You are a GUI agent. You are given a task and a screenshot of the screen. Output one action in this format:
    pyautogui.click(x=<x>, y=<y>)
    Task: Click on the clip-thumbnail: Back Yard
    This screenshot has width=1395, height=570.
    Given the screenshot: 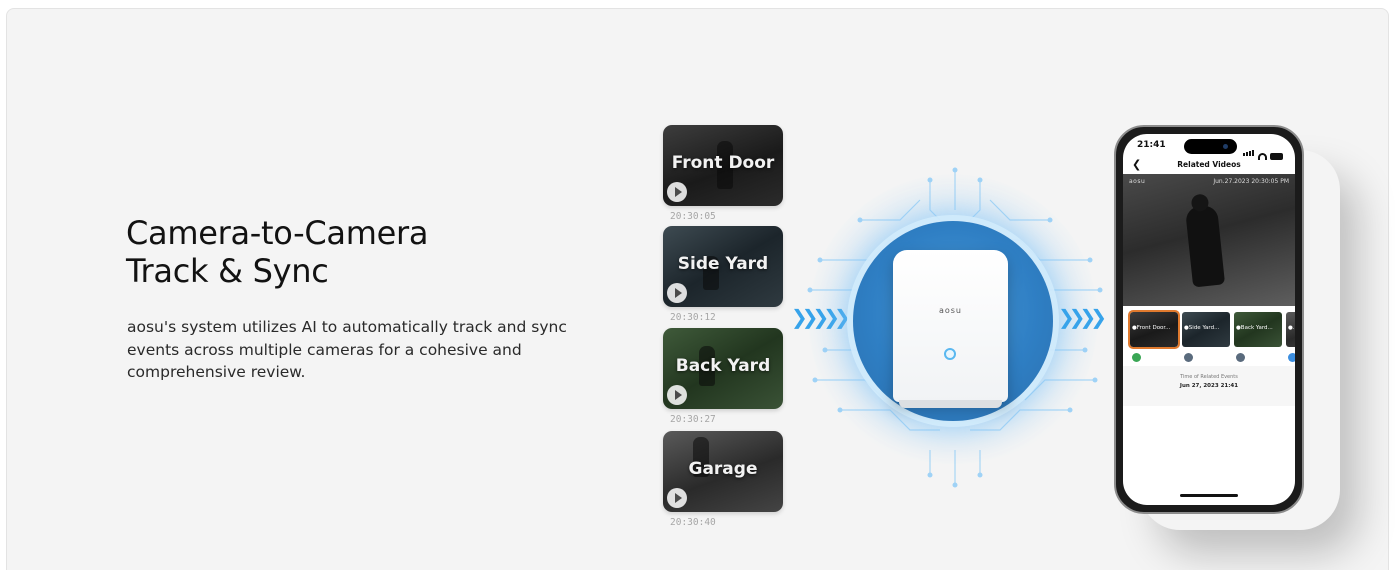 What is the action you would take?
    pyautogui.click(x=723, y=368)
    